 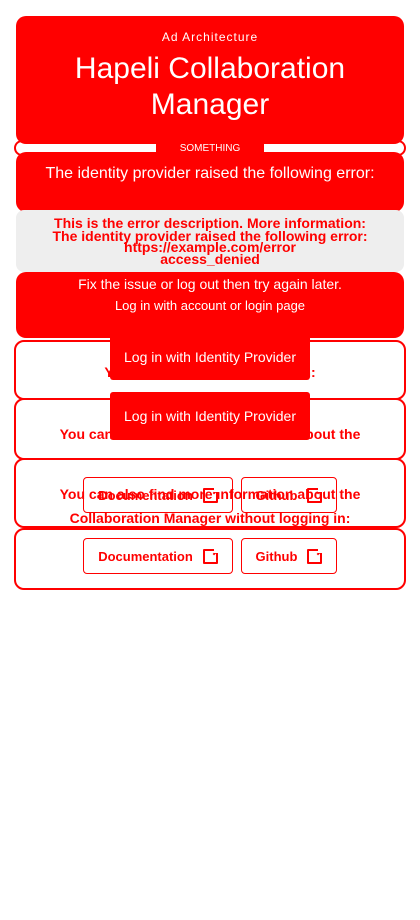 I want to click on header-subtitle: Ad Architecture, so click(x=210, y=37).